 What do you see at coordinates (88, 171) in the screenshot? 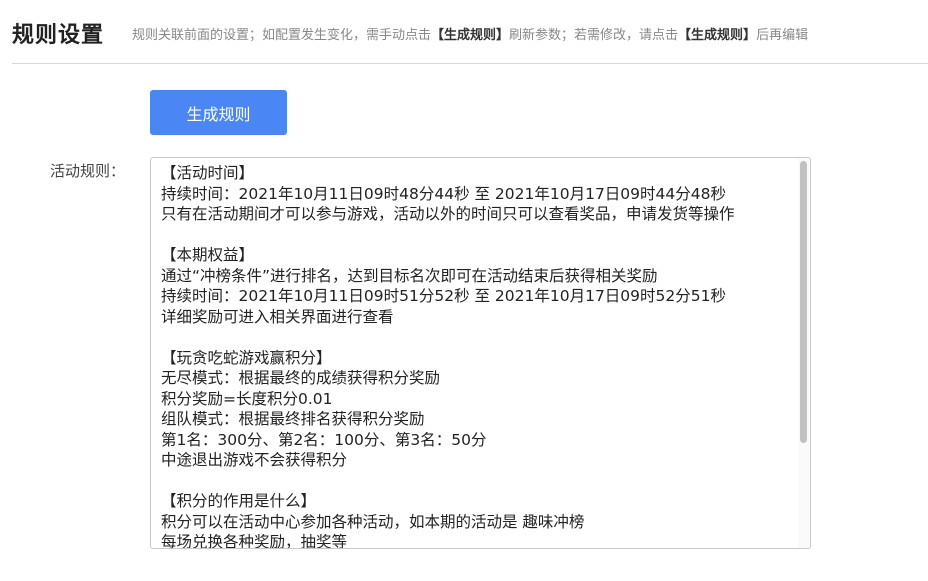
I see `rules-label: 活动规则：` at bounding box center [88, 171].